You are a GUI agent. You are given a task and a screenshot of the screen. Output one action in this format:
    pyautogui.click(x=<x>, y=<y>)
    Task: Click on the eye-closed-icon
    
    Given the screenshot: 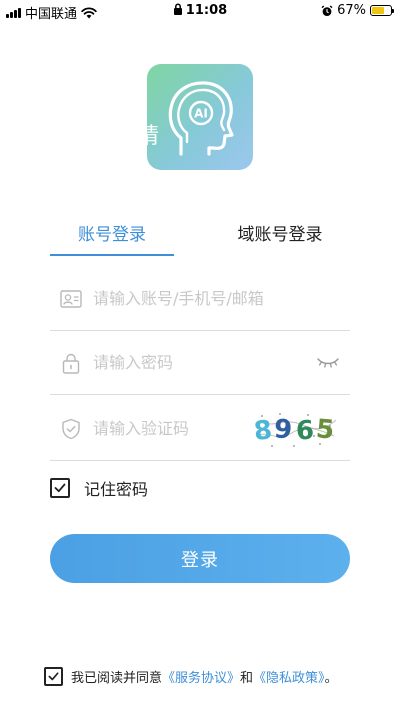 What is the action you would take?
    pyautogui.click(x=328, y=362)
    